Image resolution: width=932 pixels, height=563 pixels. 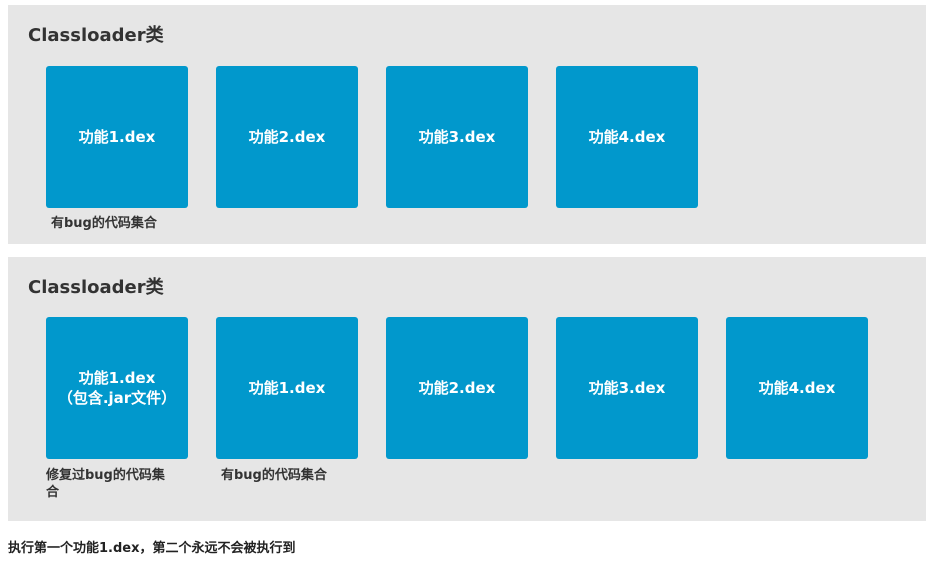 What do you see at coordinates (152, 548) in the screenshot?
I see `footnote: 执行第一个功能1.dex，第二个永远不会被执行到` at bounding box center [152, 548].